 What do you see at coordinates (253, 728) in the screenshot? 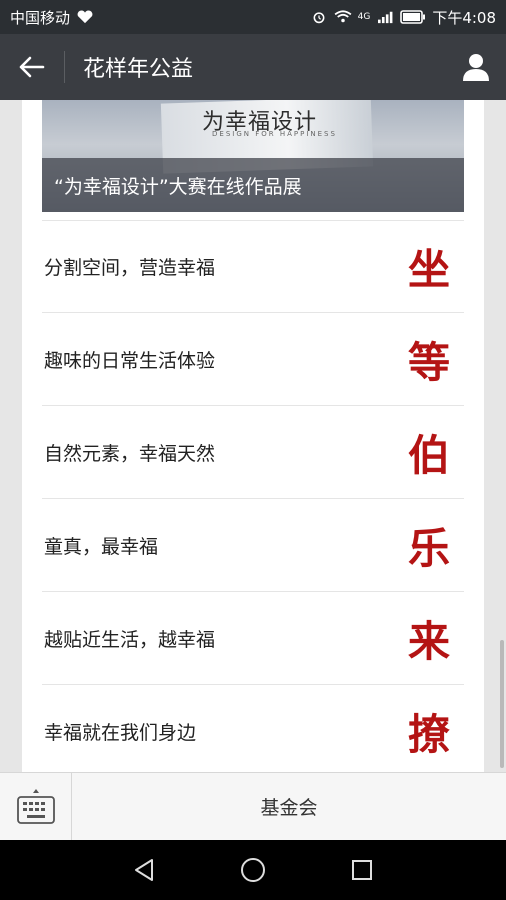
I see `list-item: 幸福就在我们身边 撩` at bounding box center [253, 728].